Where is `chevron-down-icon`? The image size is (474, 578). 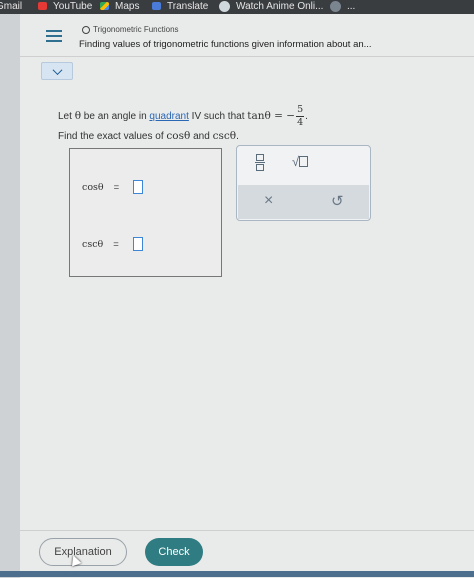
chevron-down-icon is located at coordinates (57, 69).